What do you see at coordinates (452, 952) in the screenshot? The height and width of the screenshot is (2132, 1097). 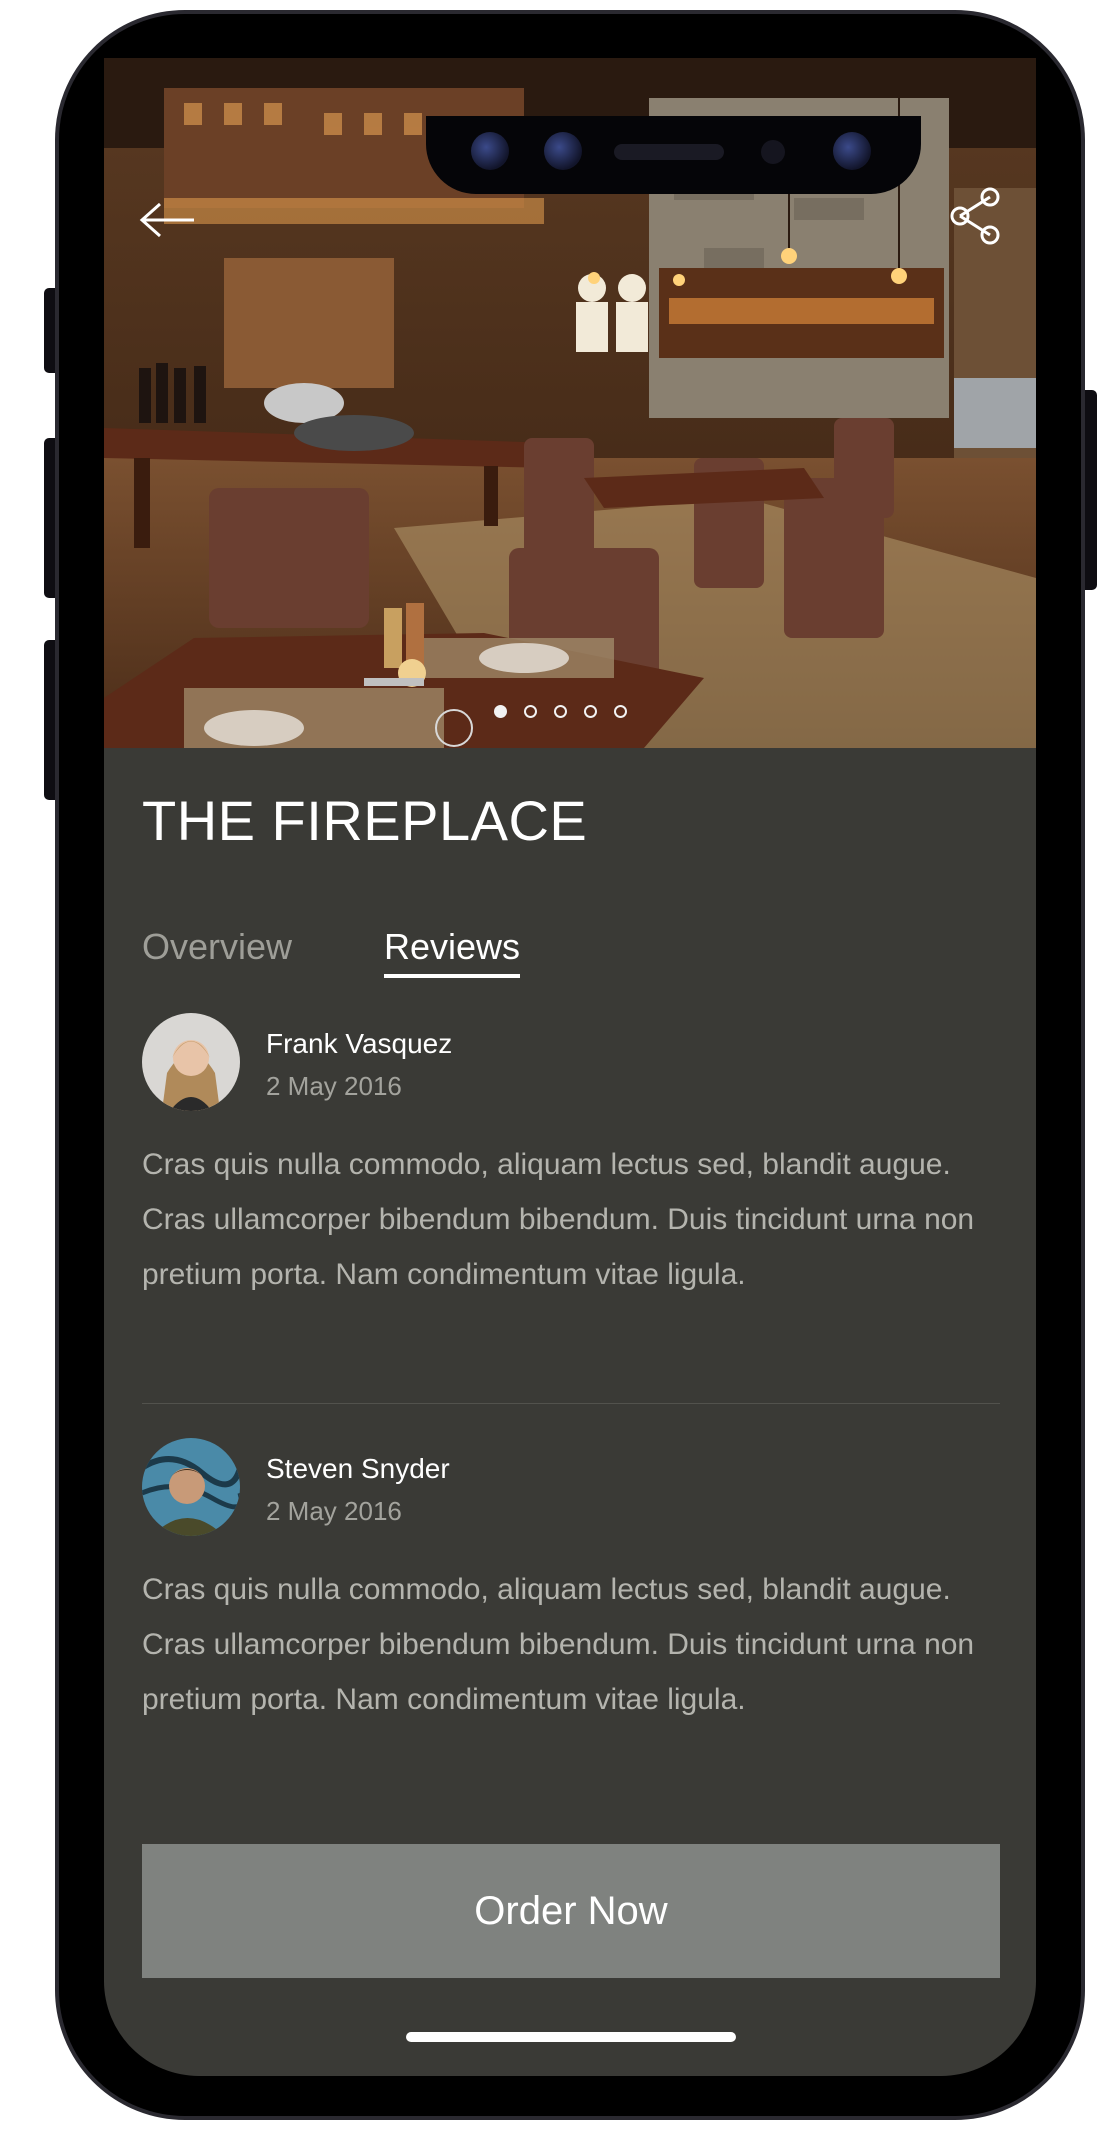 I see `tab-reviews: Reviews` at bounding box center [452, 952].